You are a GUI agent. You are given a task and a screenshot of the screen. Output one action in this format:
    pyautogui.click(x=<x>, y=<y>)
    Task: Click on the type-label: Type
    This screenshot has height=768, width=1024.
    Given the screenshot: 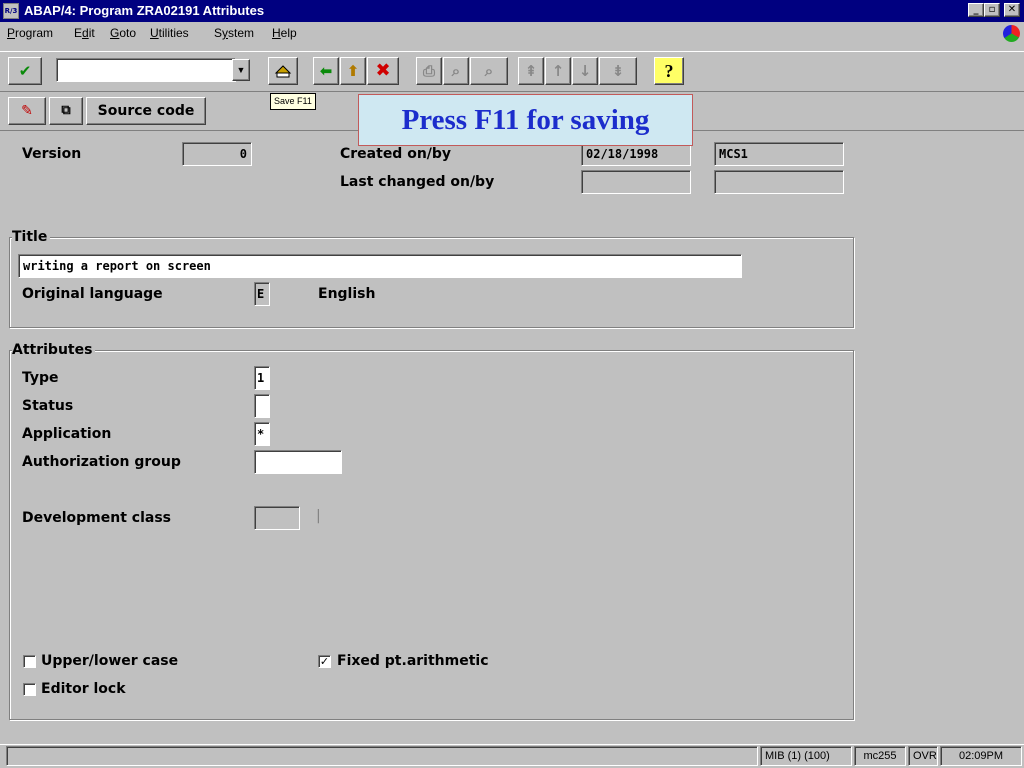 What is the action you would take?
    pyautogui.click(x=40, y=378)
    